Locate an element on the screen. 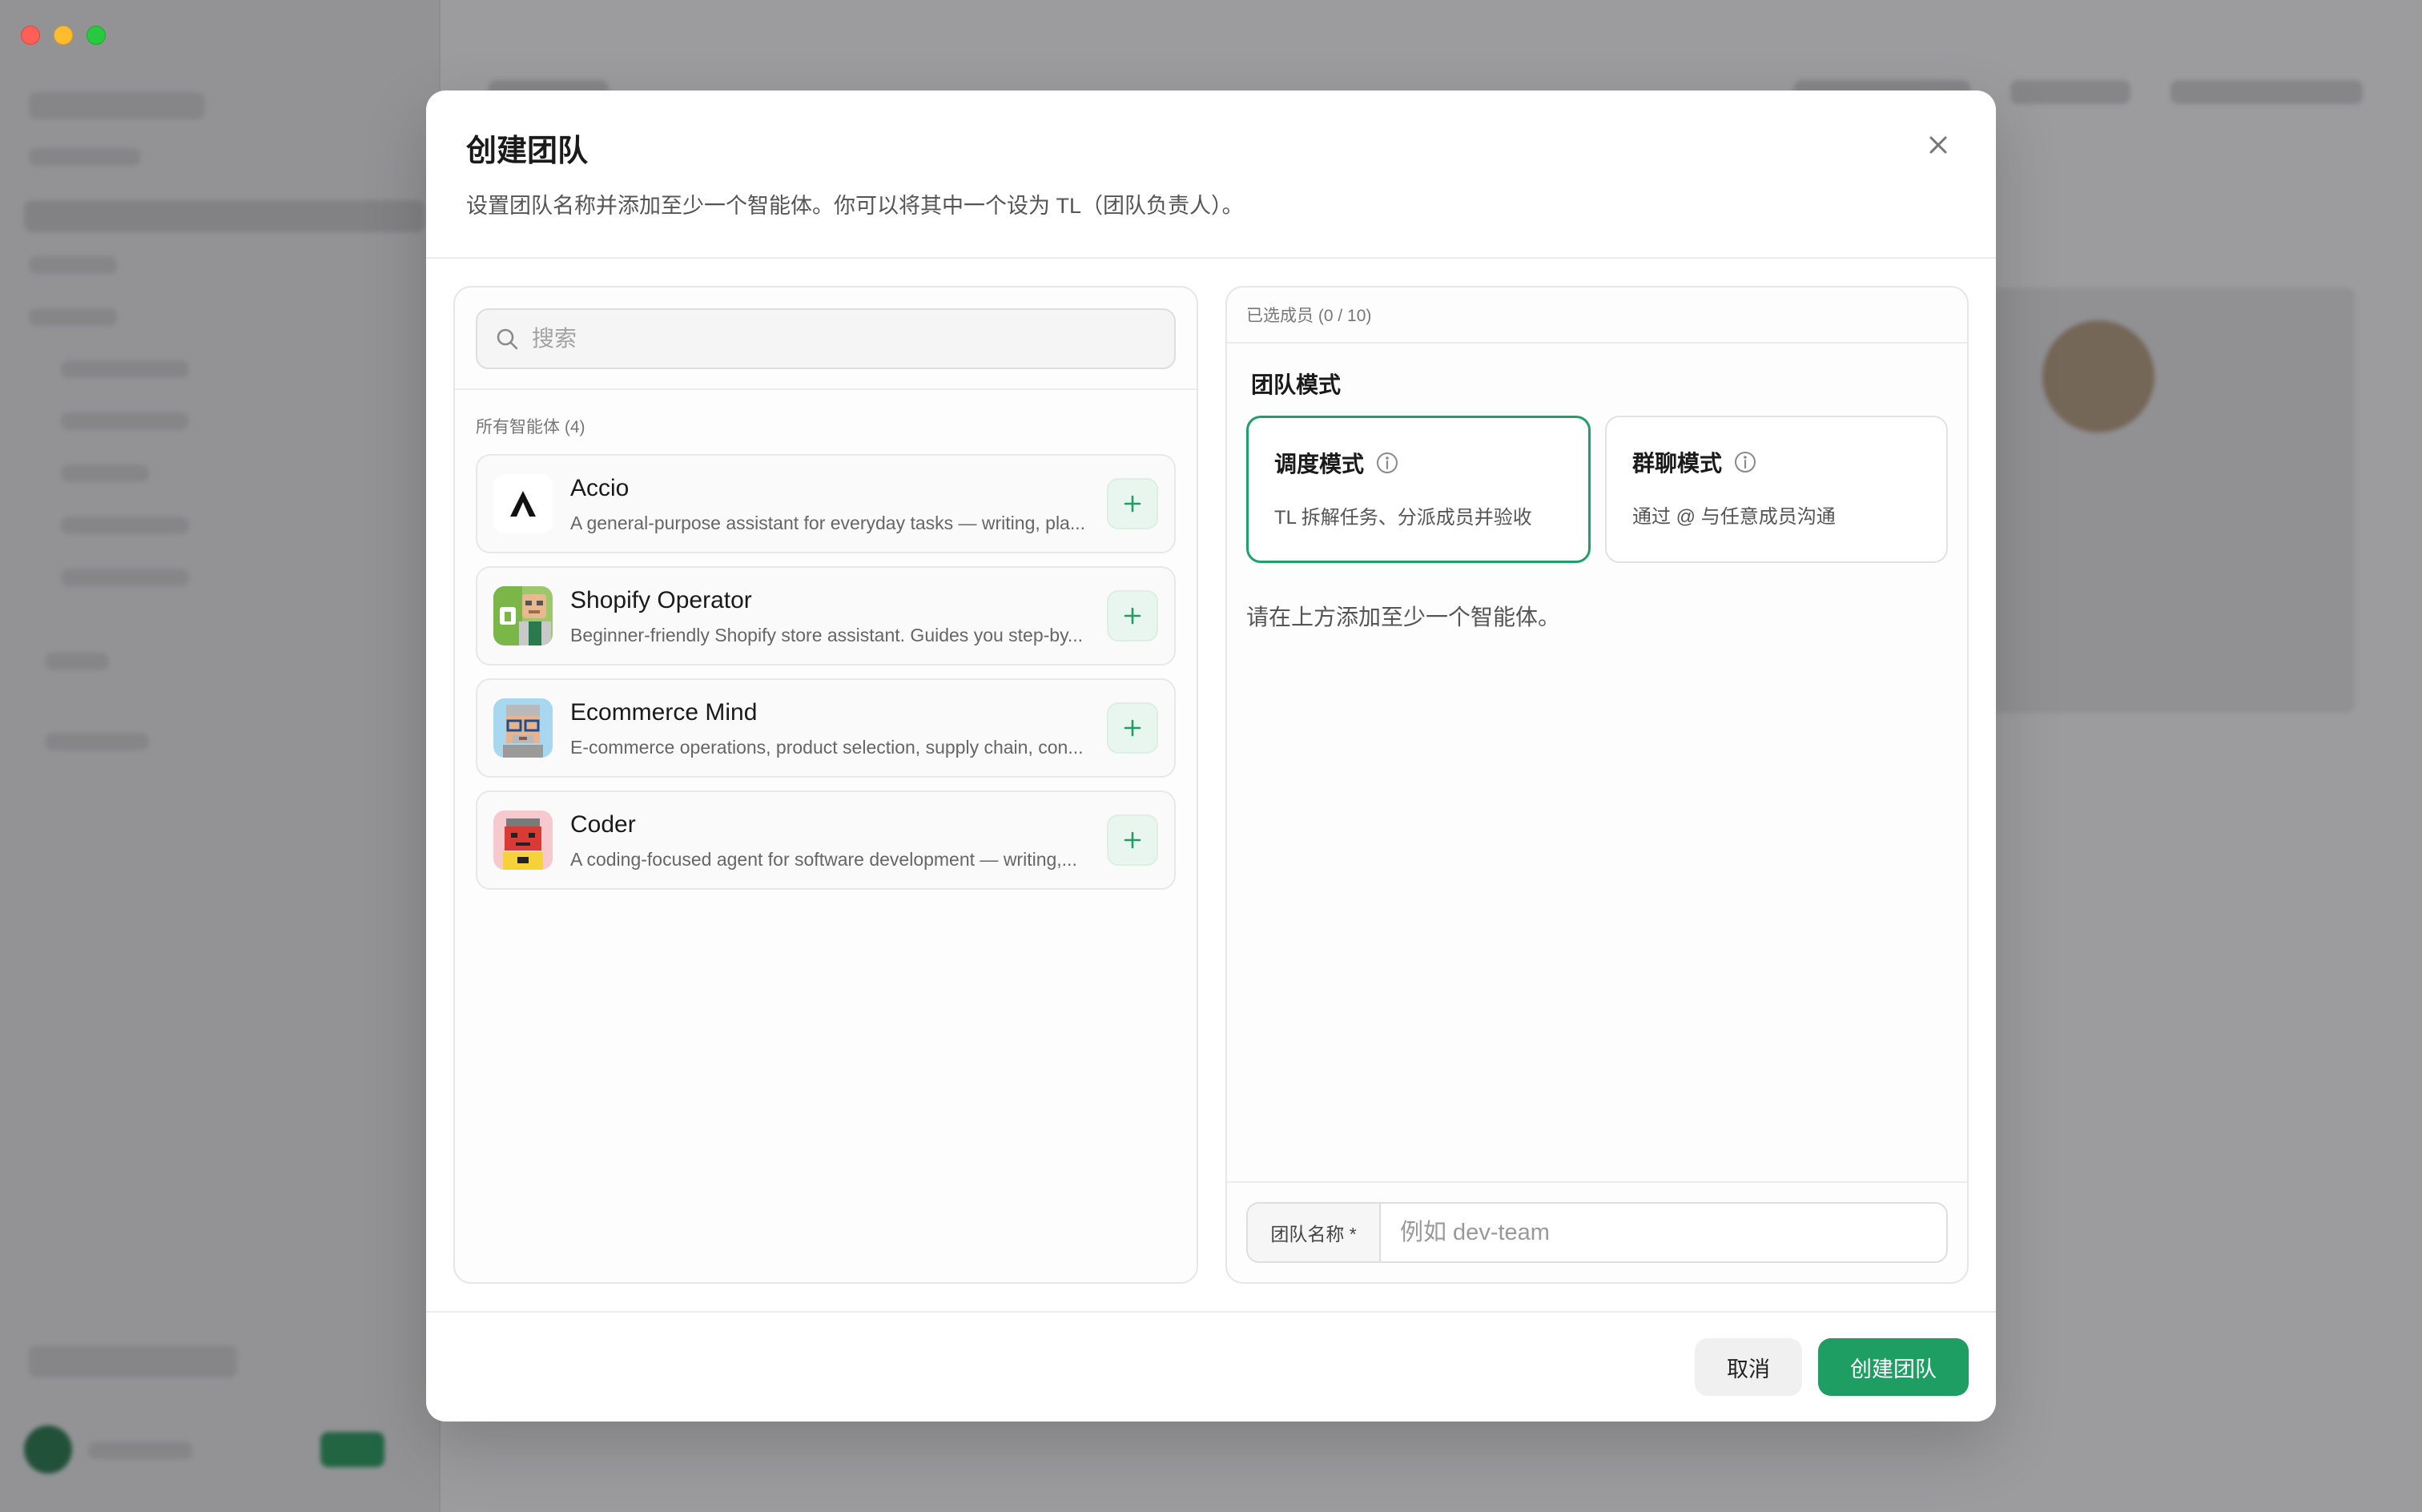 This screenshot has height=1512, width=2422. accio-logo-icon is located at coordinates (523, 503).